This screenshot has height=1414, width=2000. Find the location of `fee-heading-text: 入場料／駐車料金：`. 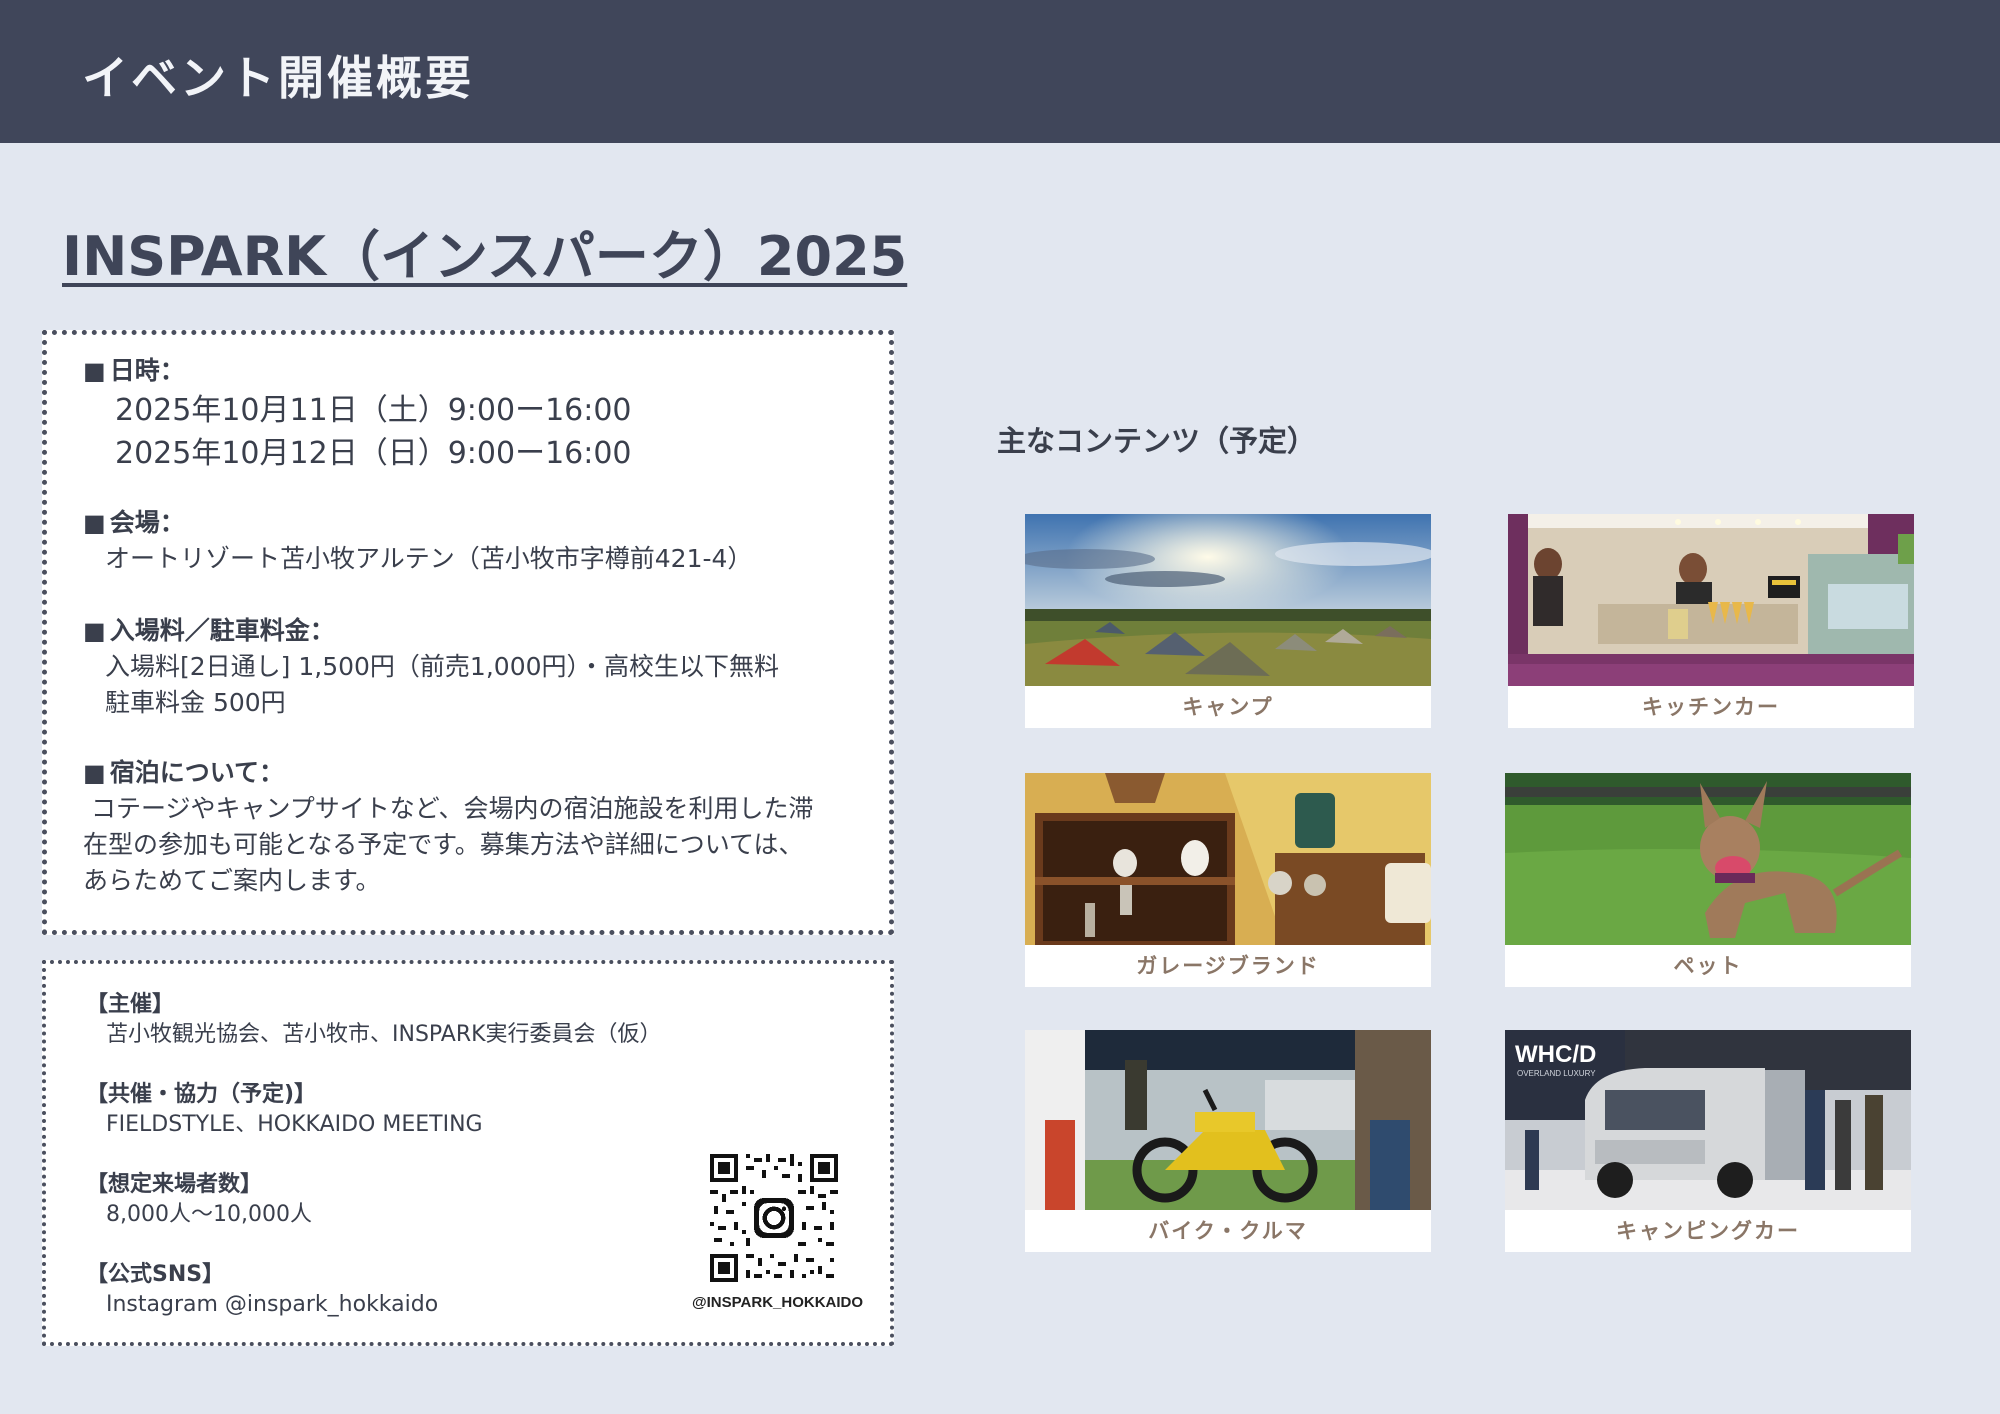

fee-heading-text: 入場料／駐車料金： is located at coordinates (222, 630).